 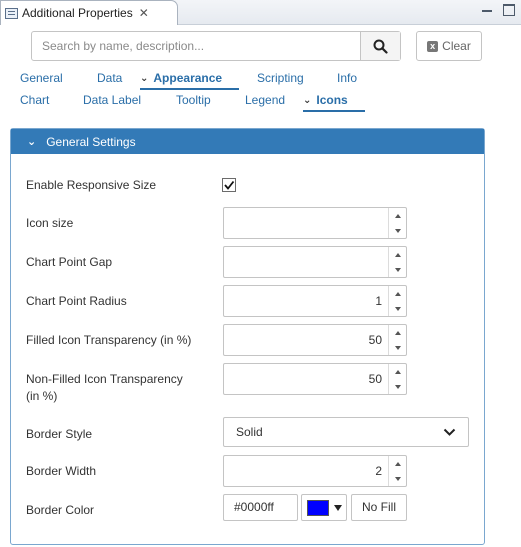 I want to click on filled-transparency-label: Filled Icon Transparency (in %), so click(x=109, y=340).